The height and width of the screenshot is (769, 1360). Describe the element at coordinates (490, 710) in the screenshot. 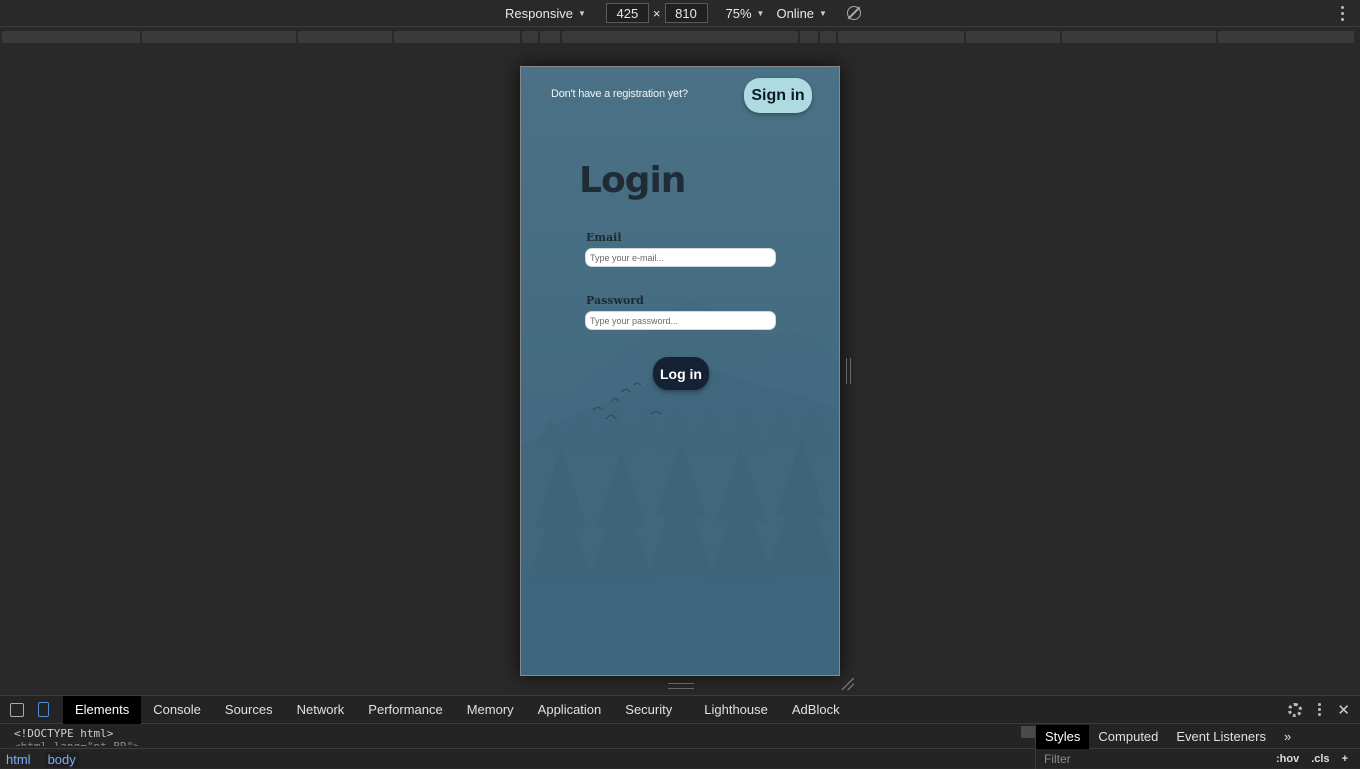

I see `tab-memory: Memory` at that location.